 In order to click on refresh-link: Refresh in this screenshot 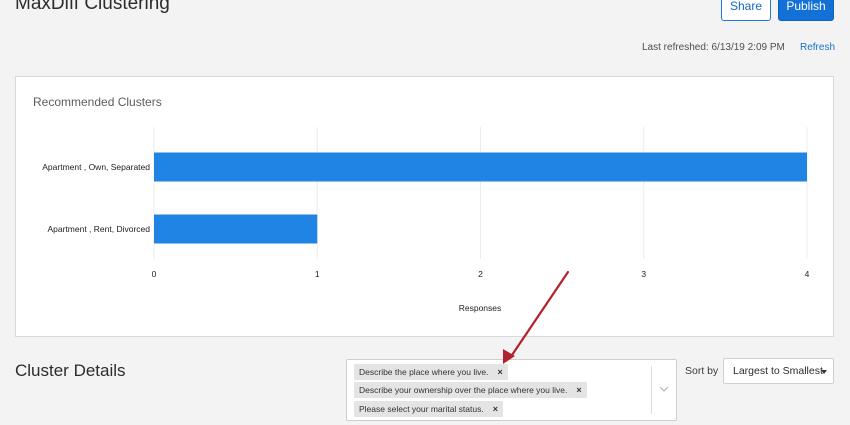, I will do `click(817, 47)`.